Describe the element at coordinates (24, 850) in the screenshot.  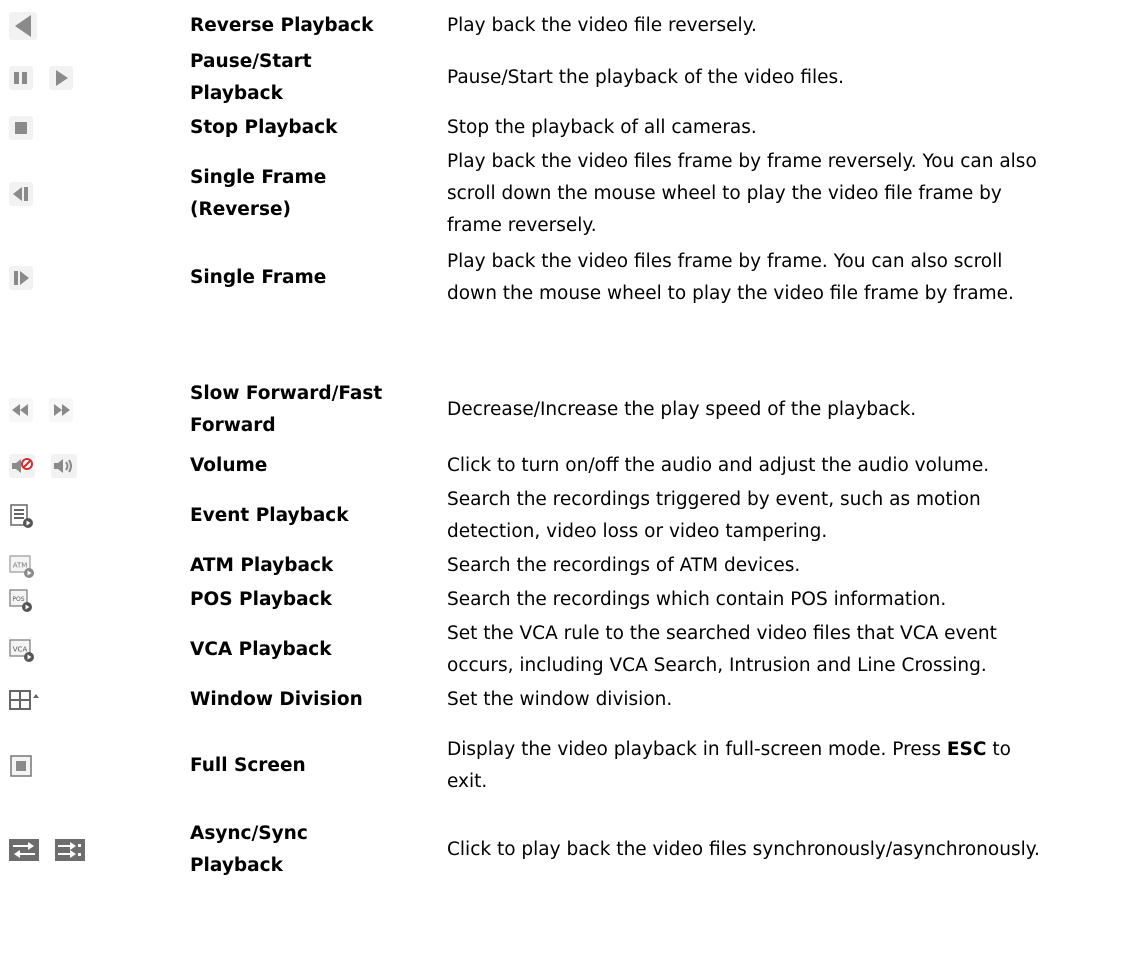
I see `async-icon` at that location.